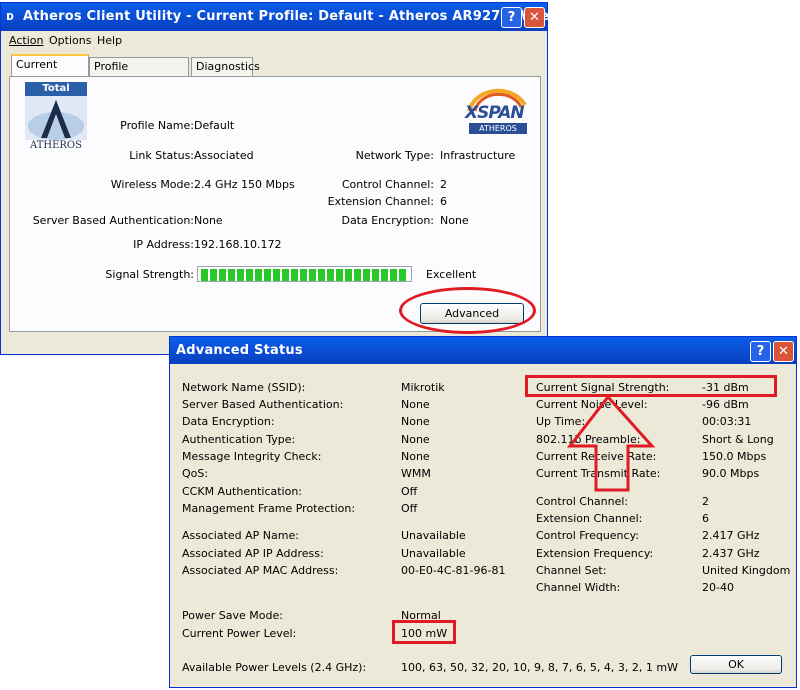 The width and height of the screenshot is (800, 690). I want to click on extension-channel-value: 6, so click(443, 201).